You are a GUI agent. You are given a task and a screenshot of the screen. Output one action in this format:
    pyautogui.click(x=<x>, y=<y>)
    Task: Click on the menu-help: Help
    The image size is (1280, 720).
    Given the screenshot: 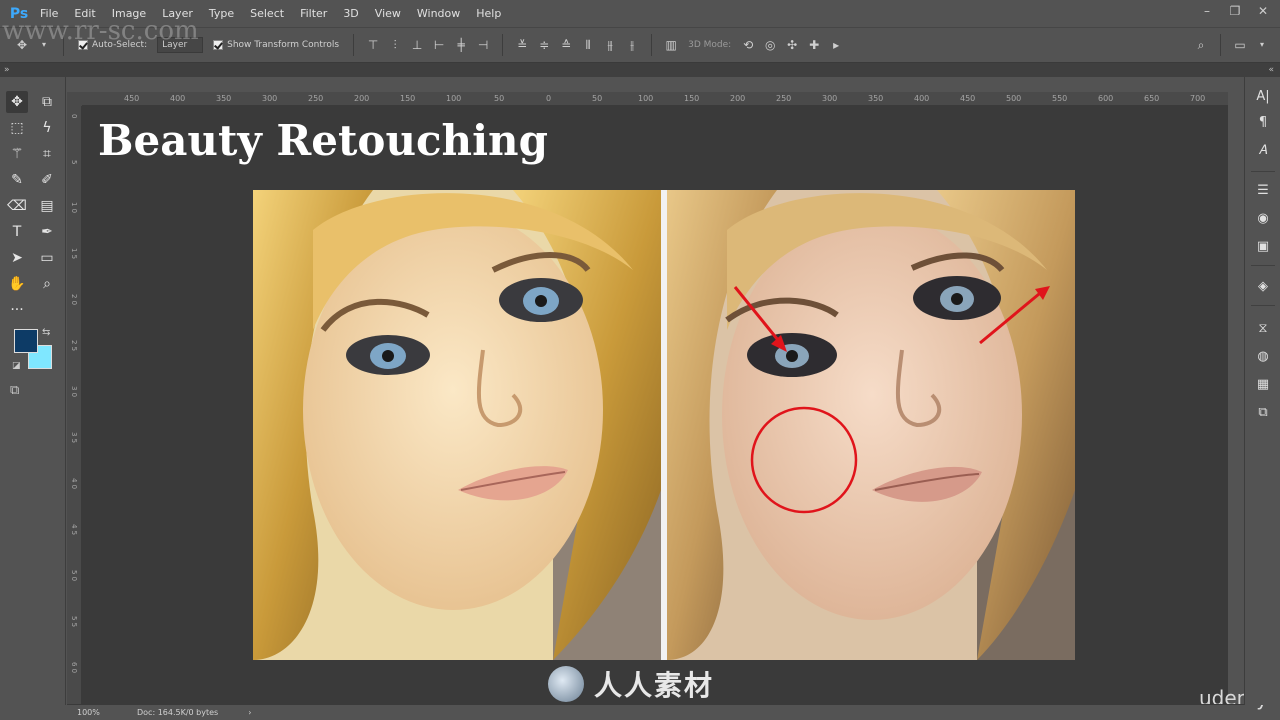 What is the action you would take?
    pyautogui.click(x=488, y=13)
    